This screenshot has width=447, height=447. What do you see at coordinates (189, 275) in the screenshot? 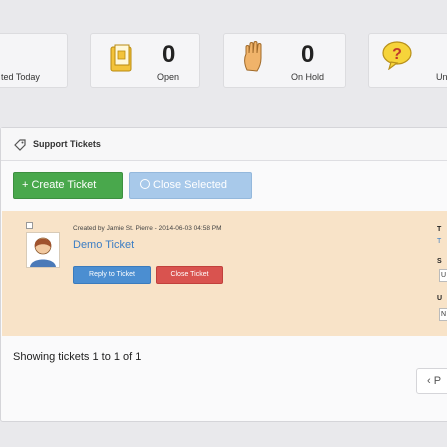
I see `close-ticket-button: Close Ticket` at bounding box center [189, 275].